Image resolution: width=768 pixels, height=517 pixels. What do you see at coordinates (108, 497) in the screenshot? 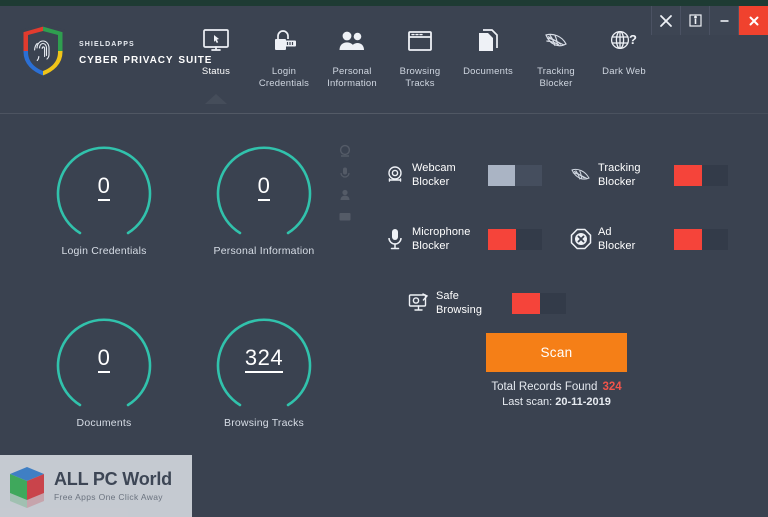
I see `watermark-tagline: Free Apps One Click Away` at bounding box center [108, 497].